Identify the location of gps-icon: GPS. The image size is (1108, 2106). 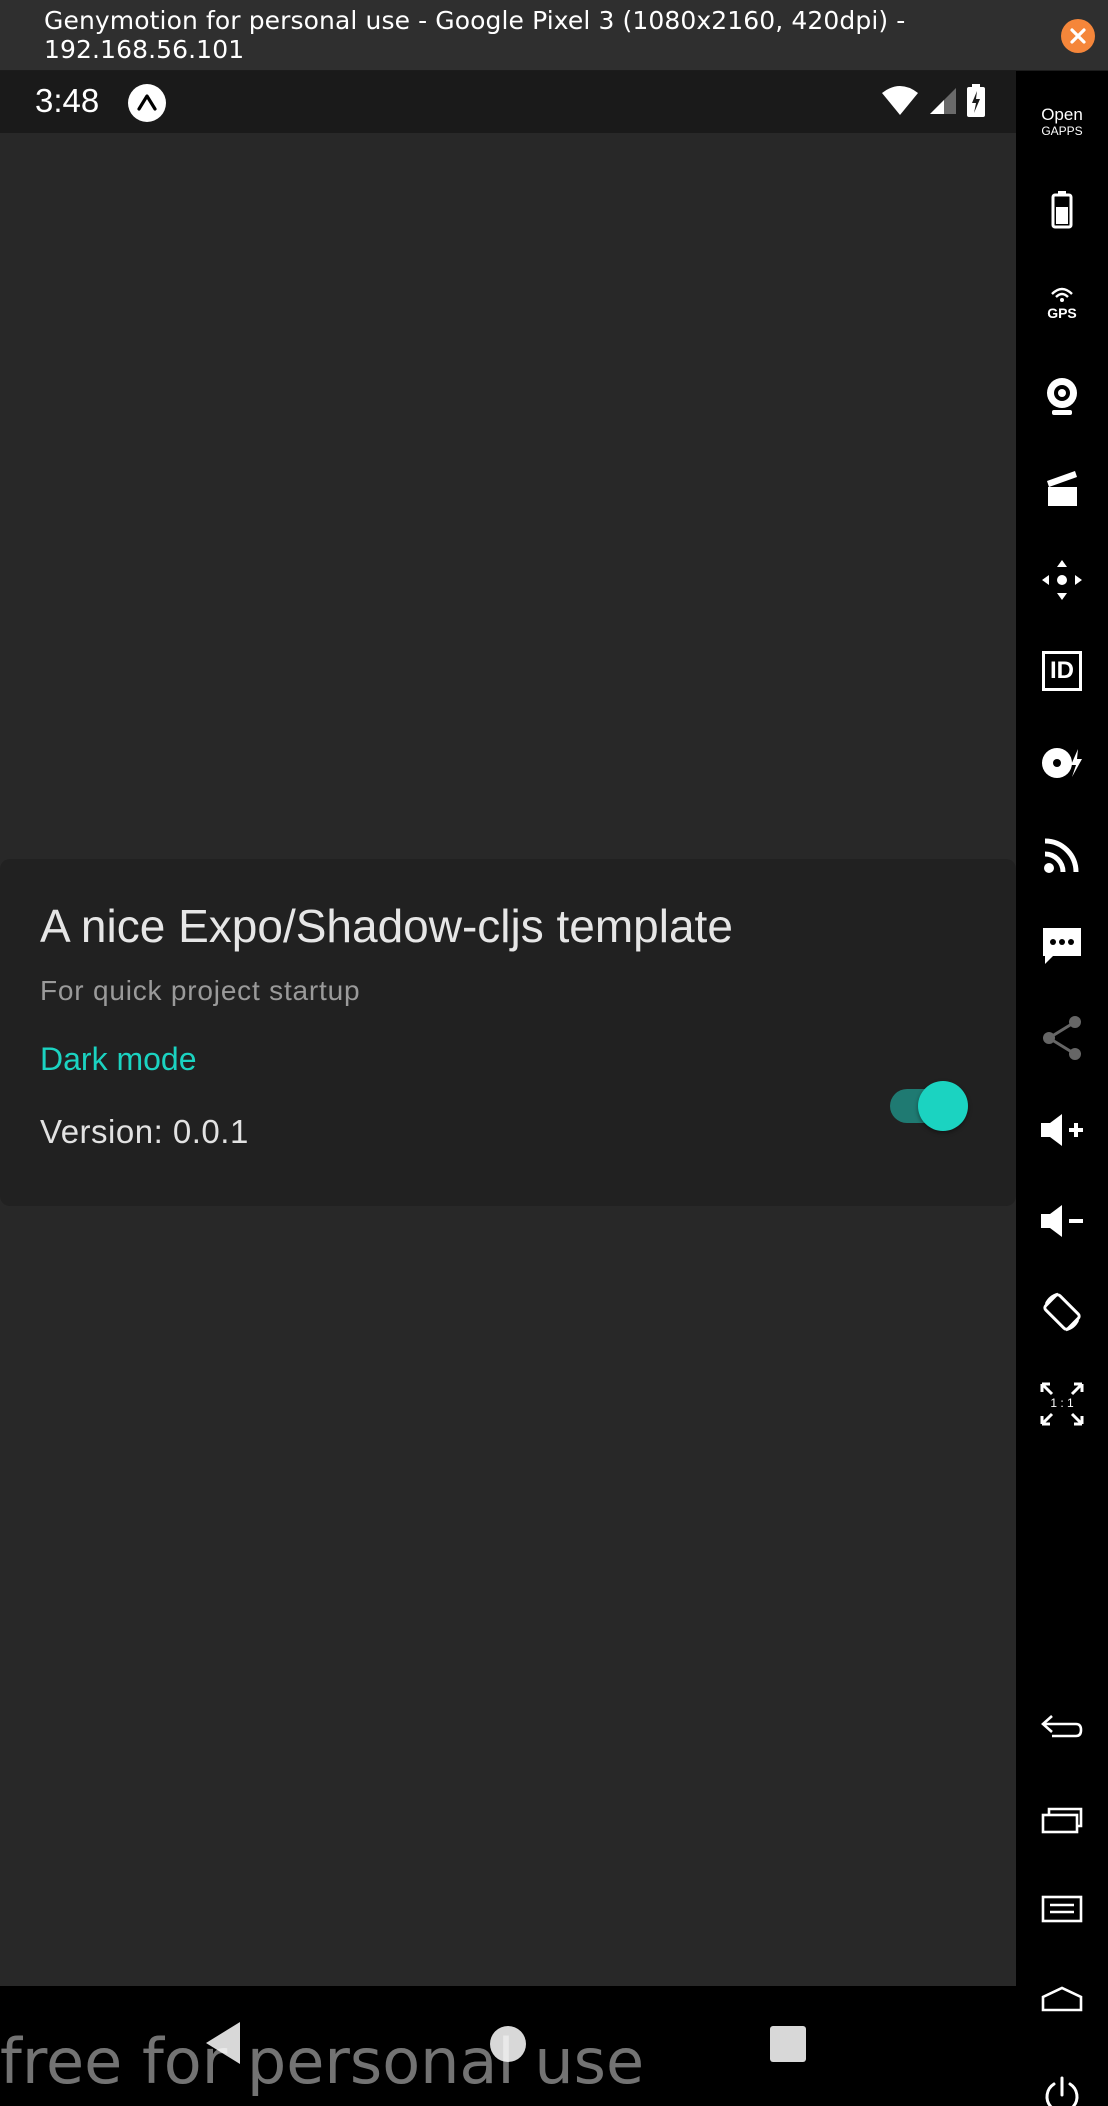
(1062, 303).